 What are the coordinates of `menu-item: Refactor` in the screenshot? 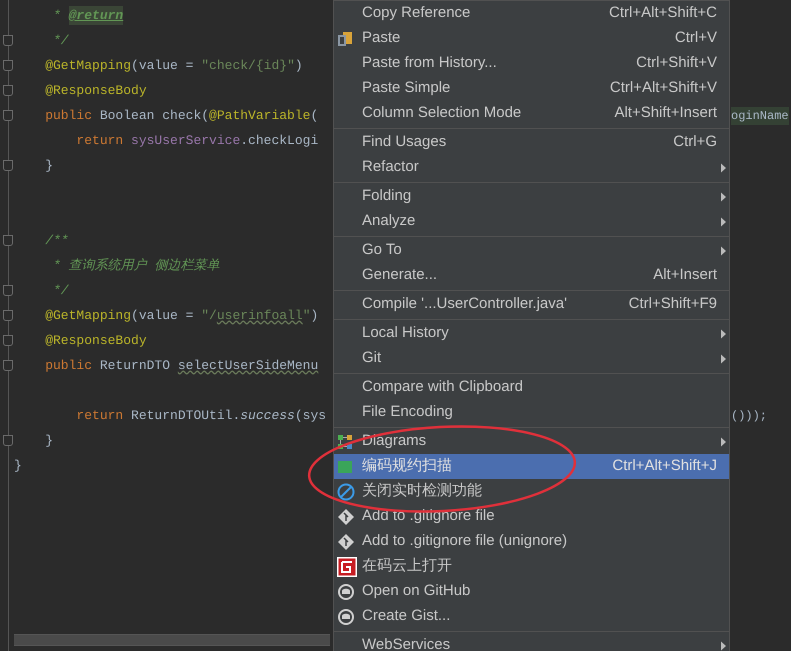 It's located at (531, 167).